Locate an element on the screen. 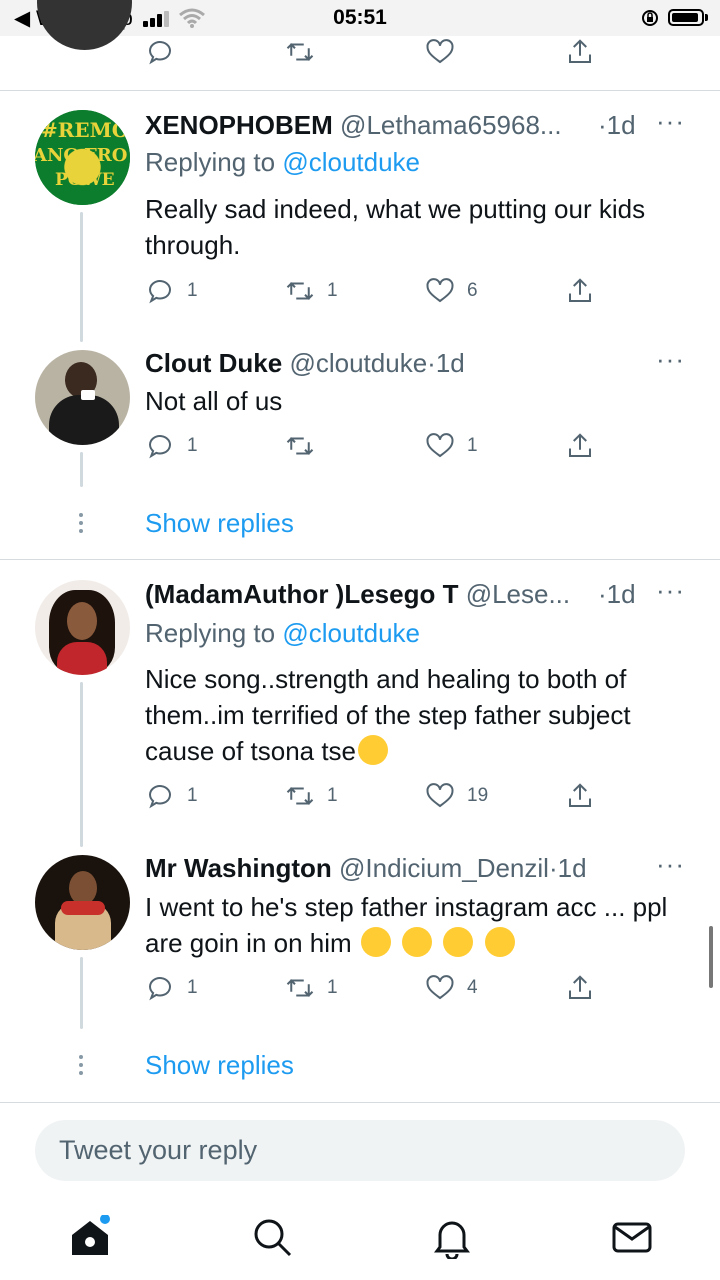 The height and width of the screenshot is (1280, 720). like-count: 1 is located at coordinates (472, 445).